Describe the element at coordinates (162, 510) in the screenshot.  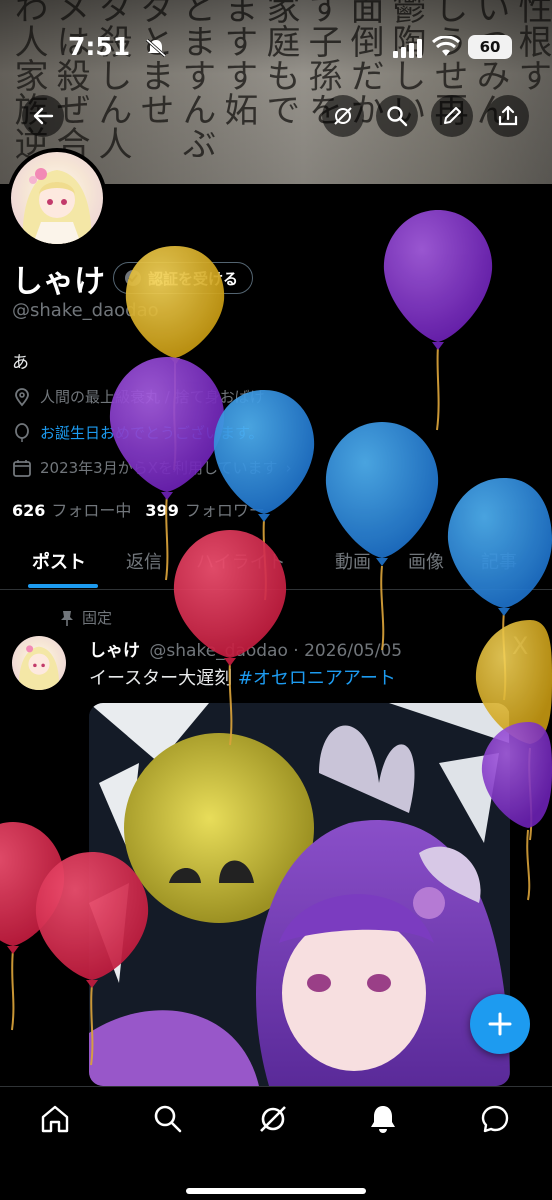
I see `followers-count: 399` at that location.